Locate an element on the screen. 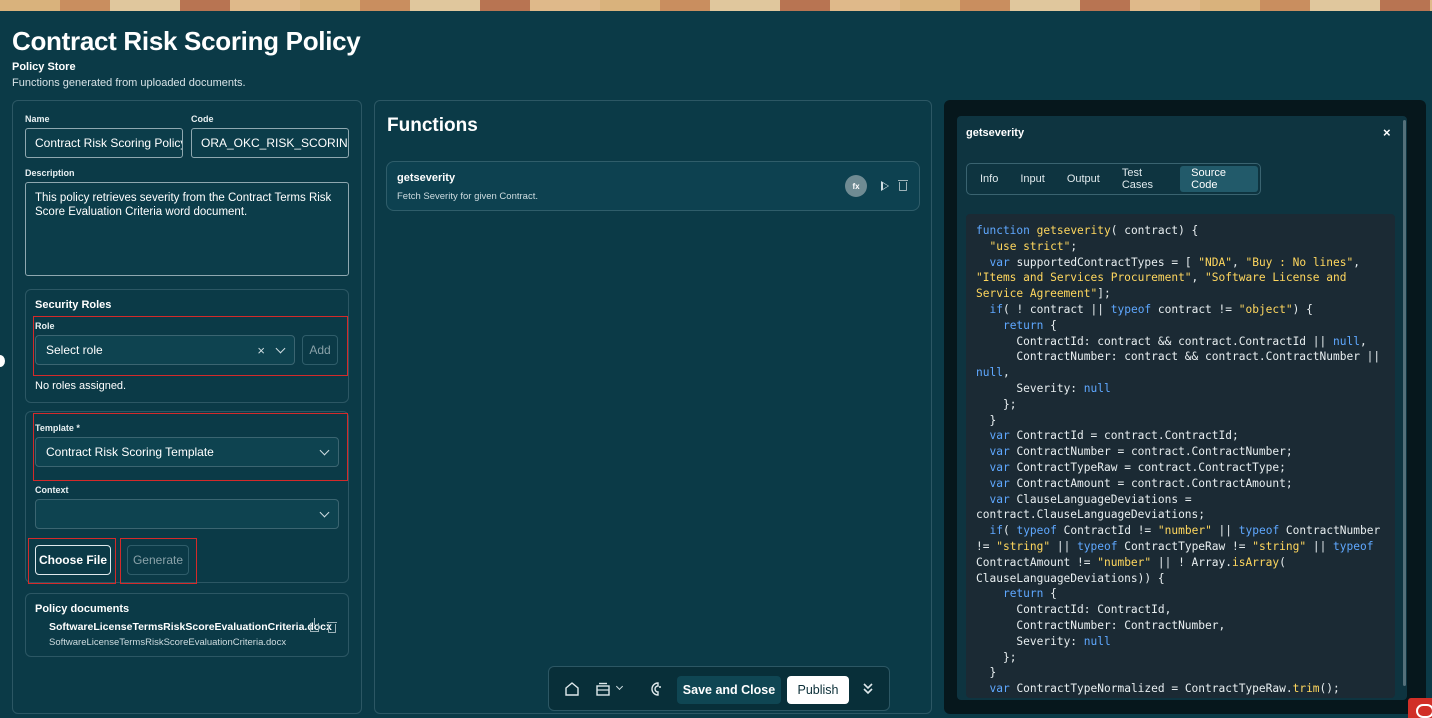  code-line: var ContractId = contract.ContractId; is located at coordinates (1114, 436).